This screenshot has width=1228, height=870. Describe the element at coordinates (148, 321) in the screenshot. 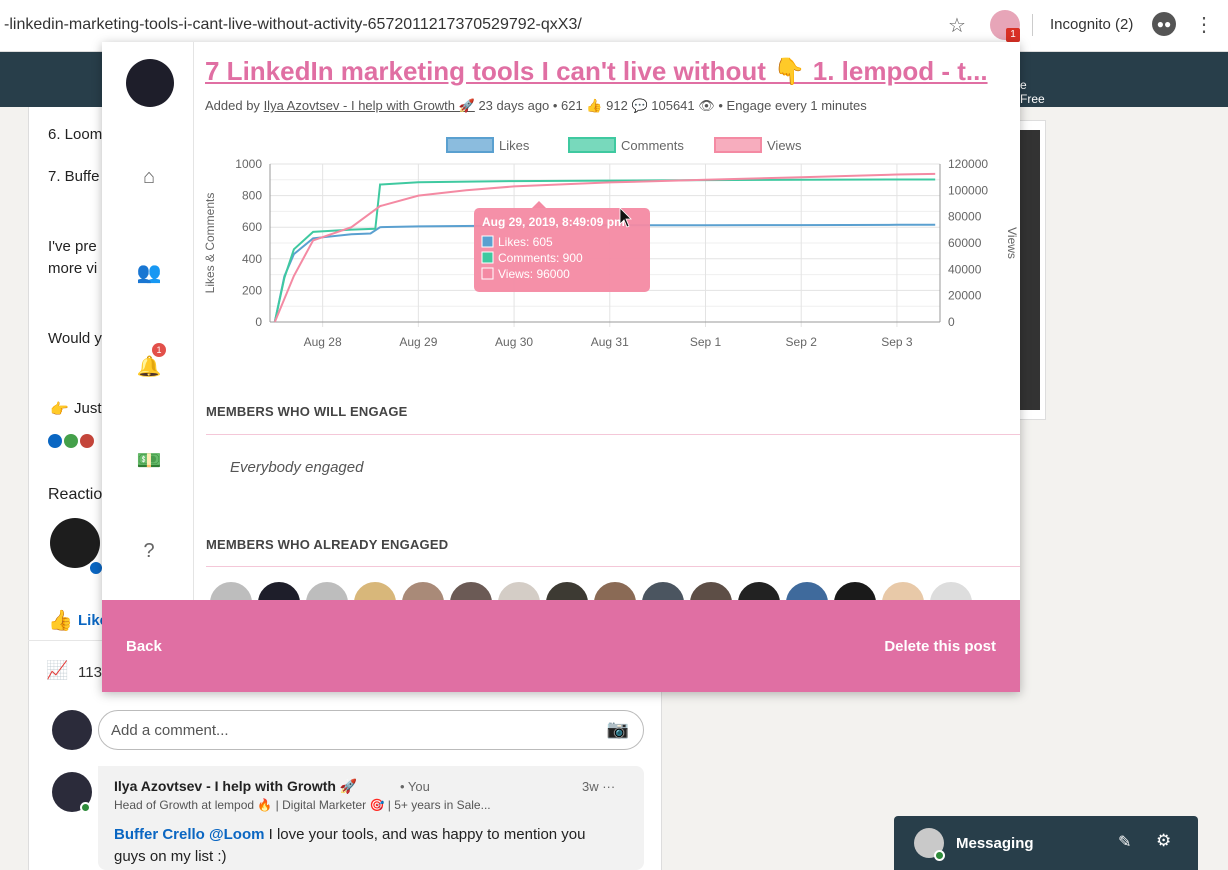

I see `popup-side-rail: ⌂ 👥 🔔 1 💵 ?` at that location.